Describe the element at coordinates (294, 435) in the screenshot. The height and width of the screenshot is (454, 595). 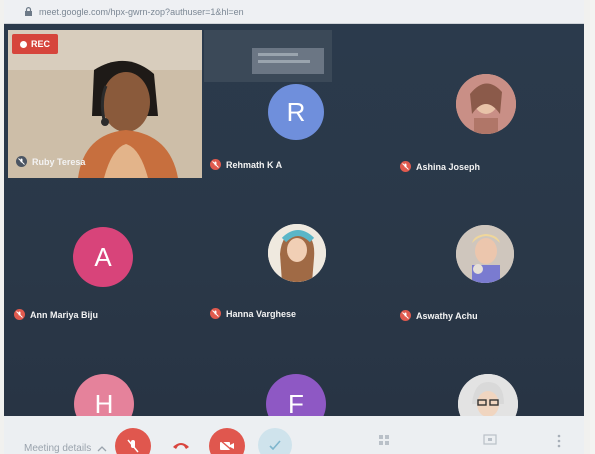
I see `control-bar: Meeting details` at that location.